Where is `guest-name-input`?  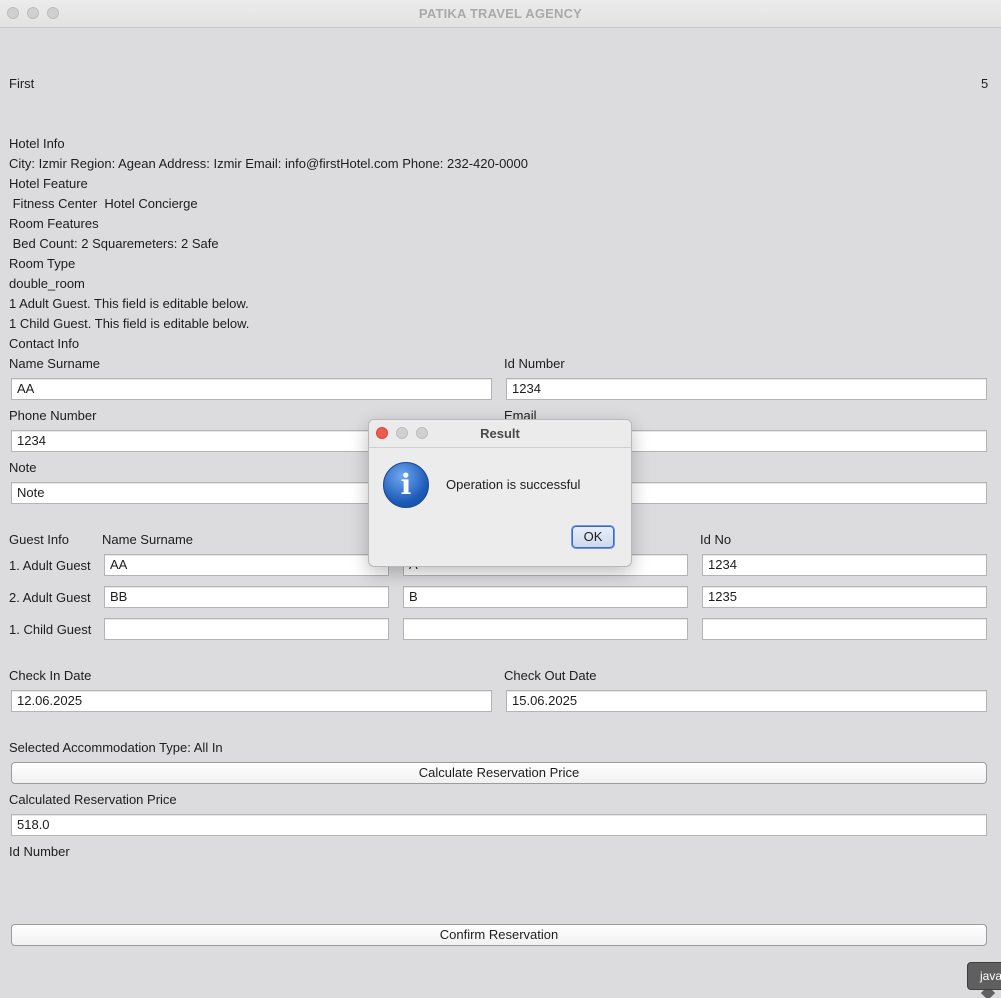
guest-name-input is located at coordinates (246, 629).